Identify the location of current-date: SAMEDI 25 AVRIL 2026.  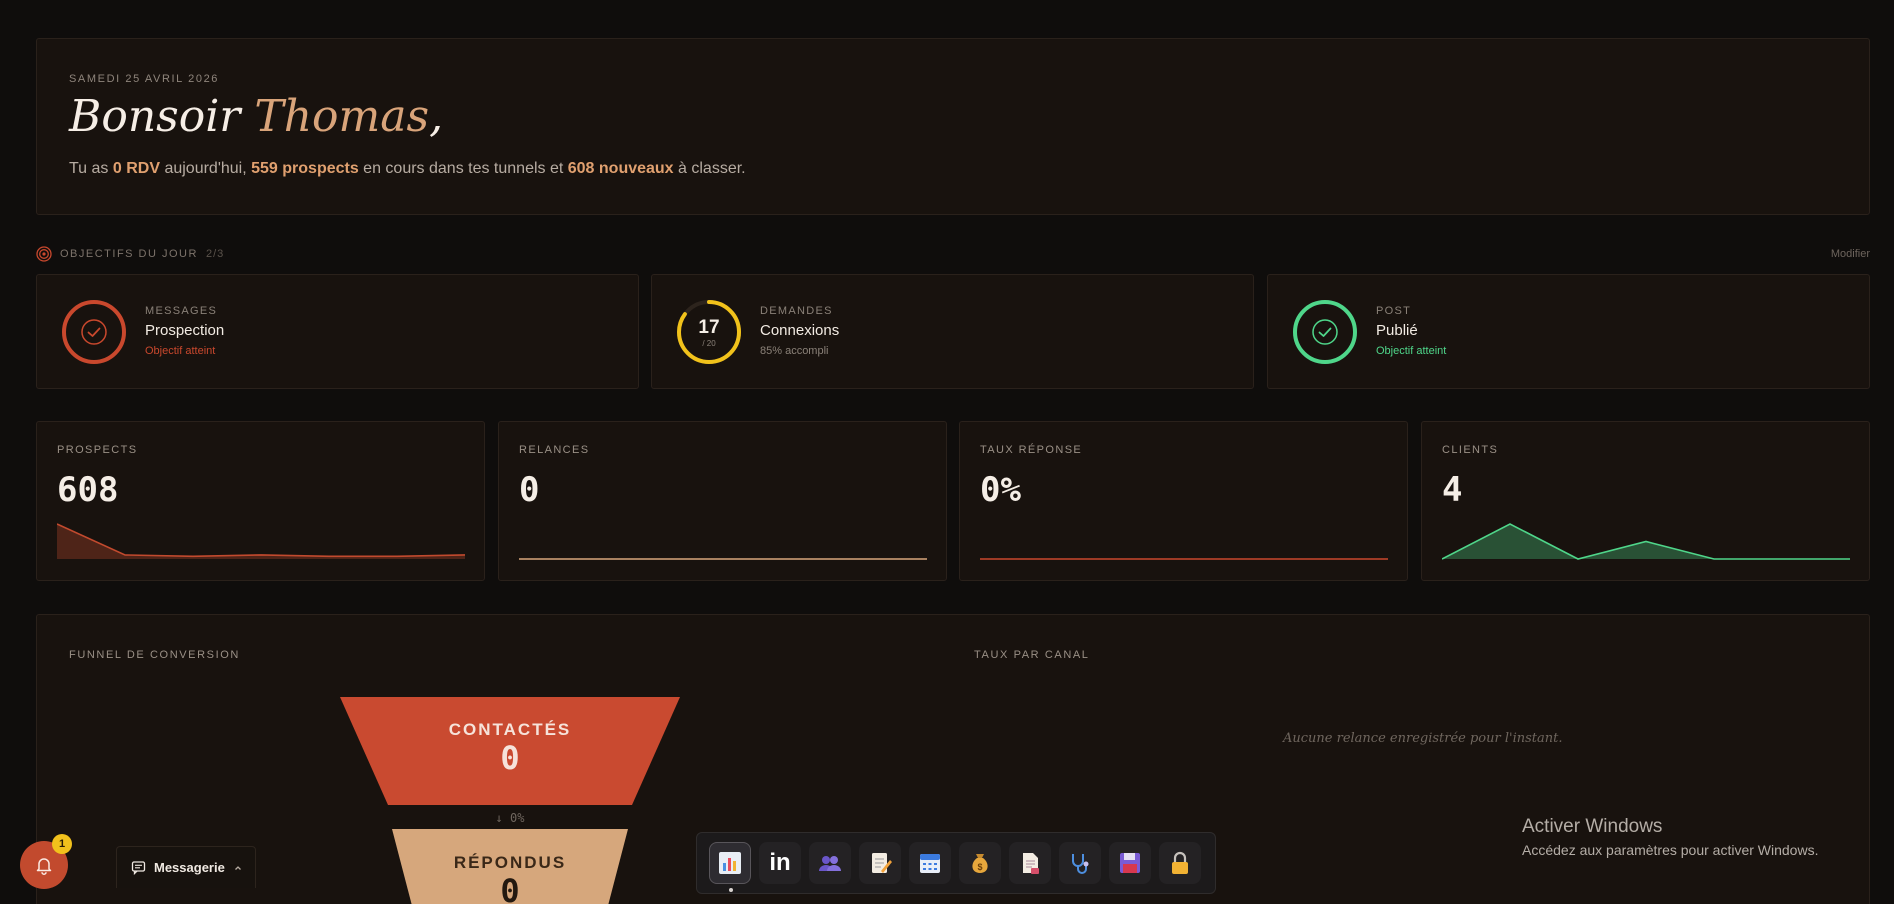
(144, 79).